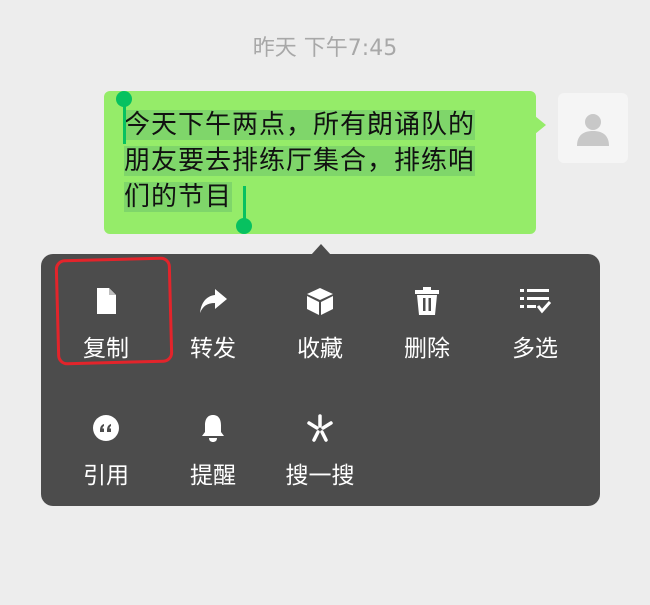  I want to click on remind-label: 提醒, so click(213, 476).